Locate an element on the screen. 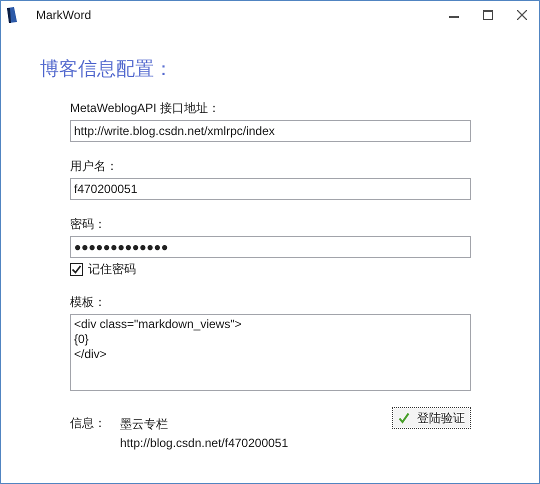  field-label: 密码： is located at coordinates (88, 224).